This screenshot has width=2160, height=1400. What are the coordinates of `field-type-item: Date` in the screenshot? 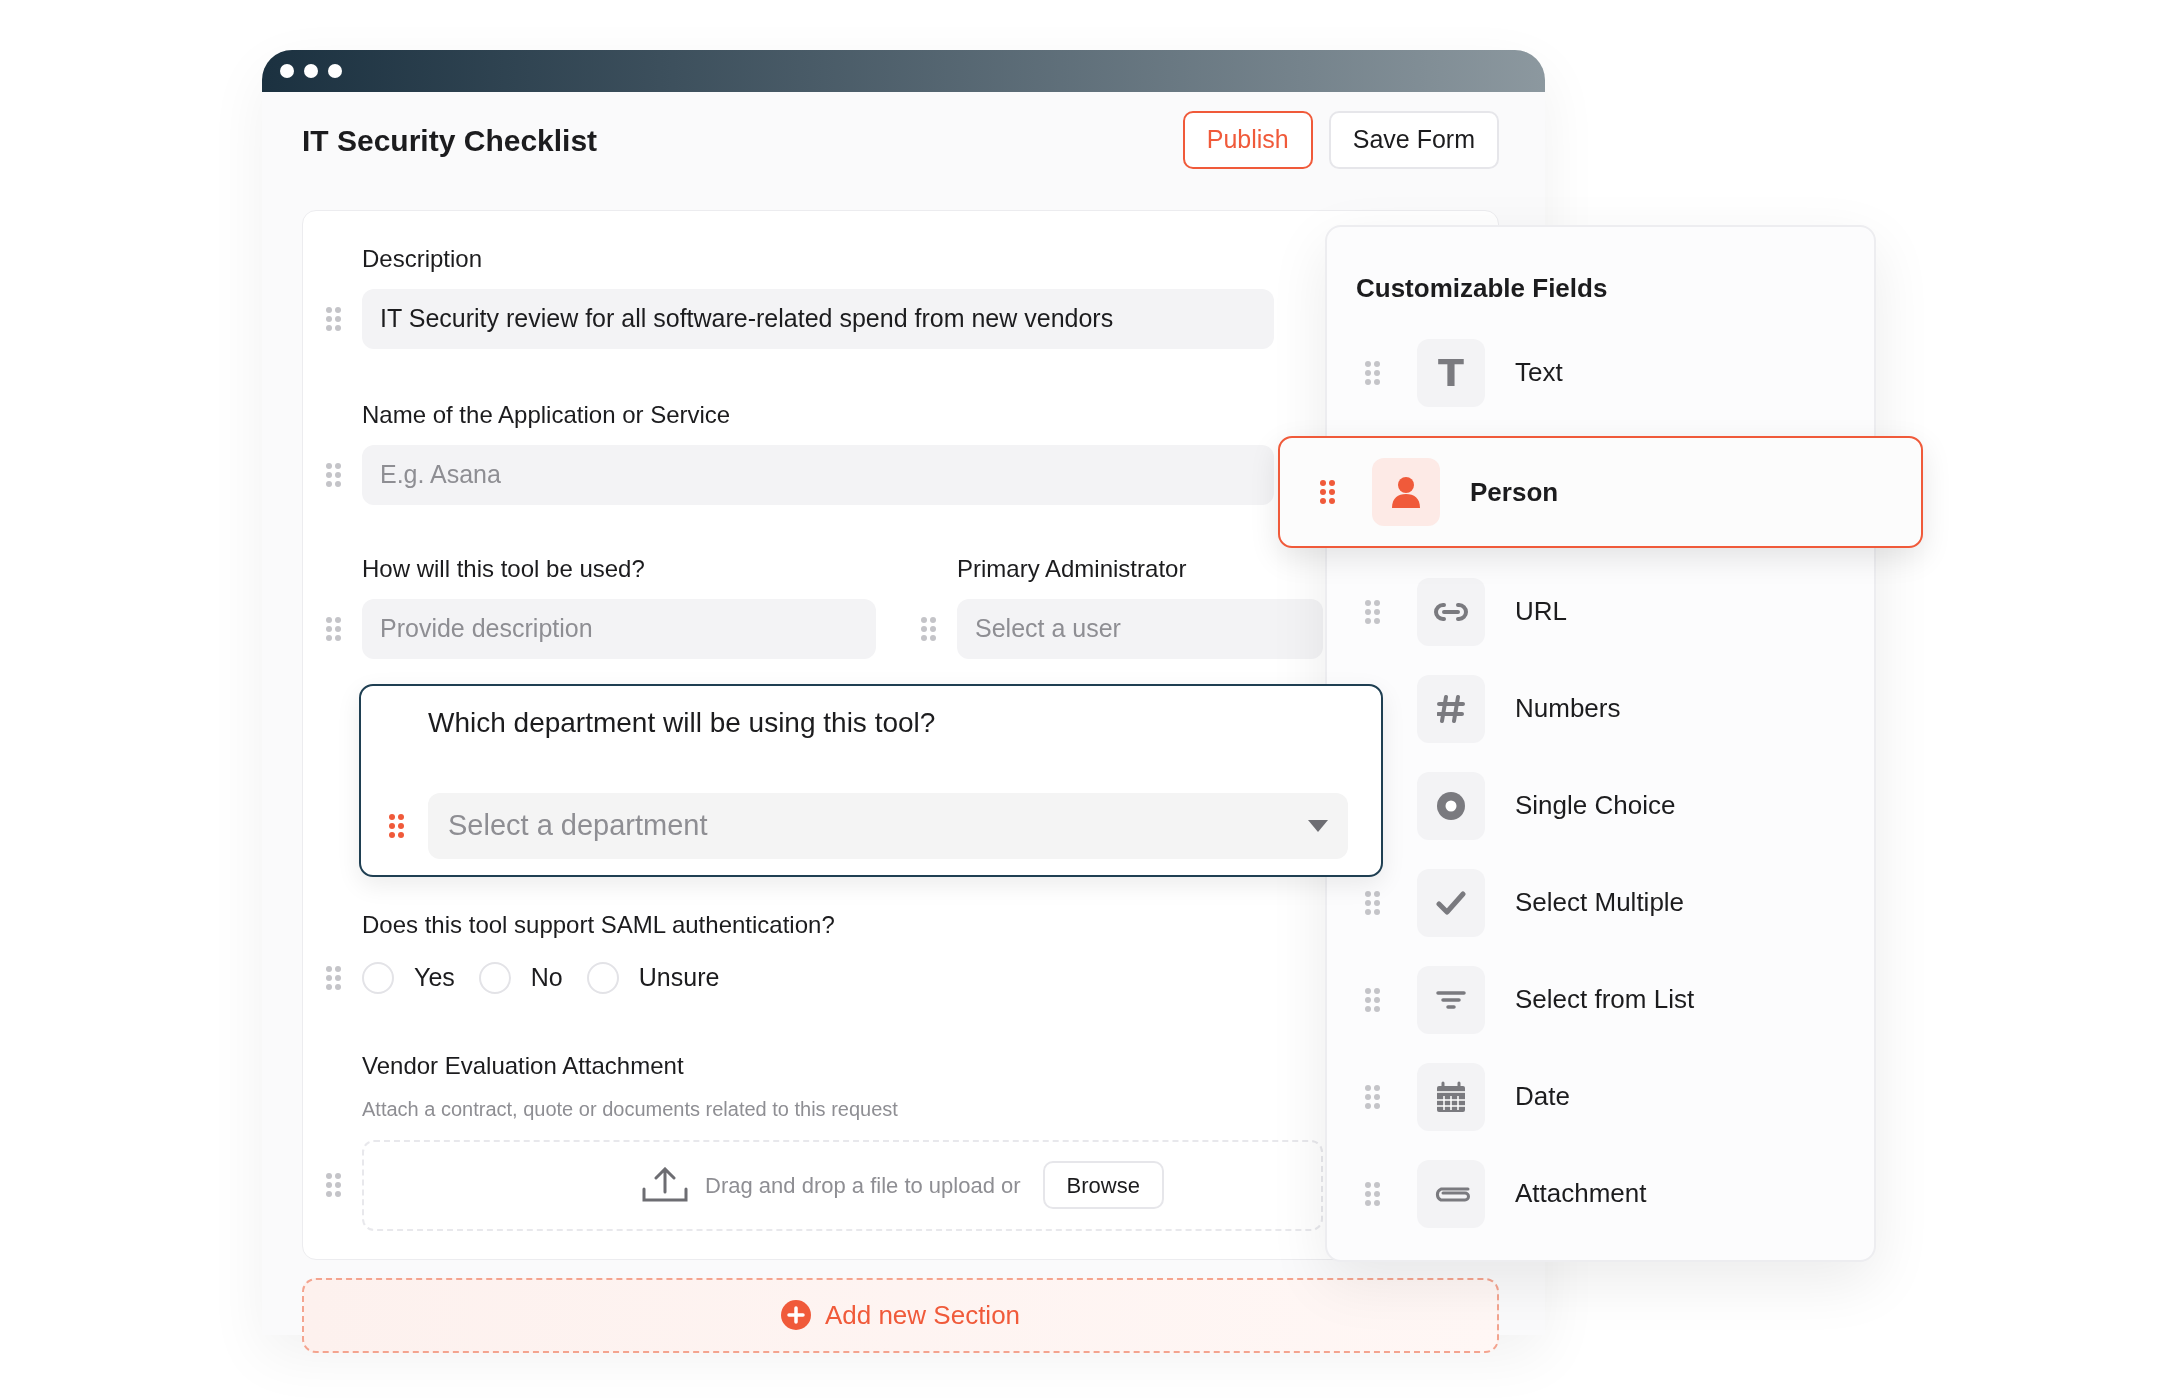 It's located at (1600, 1096).